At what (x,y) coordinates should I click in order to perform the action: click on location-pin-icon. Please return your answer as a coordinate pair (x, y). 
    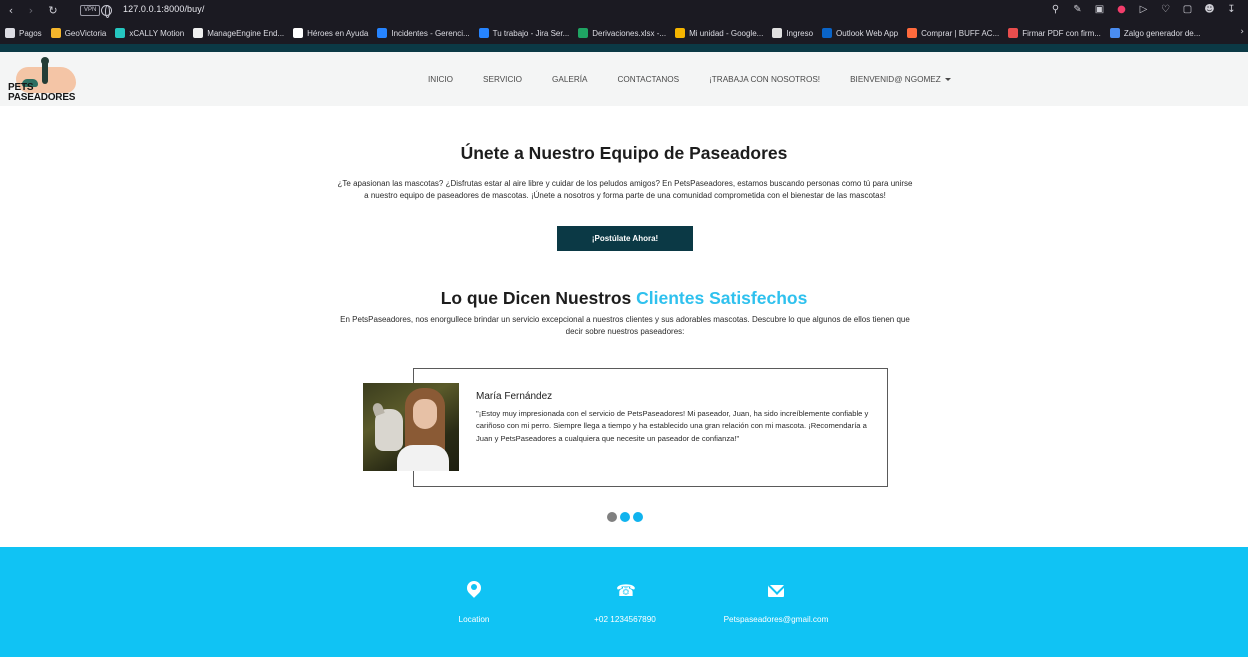
    Looking at the image, I should click on (474, 589).